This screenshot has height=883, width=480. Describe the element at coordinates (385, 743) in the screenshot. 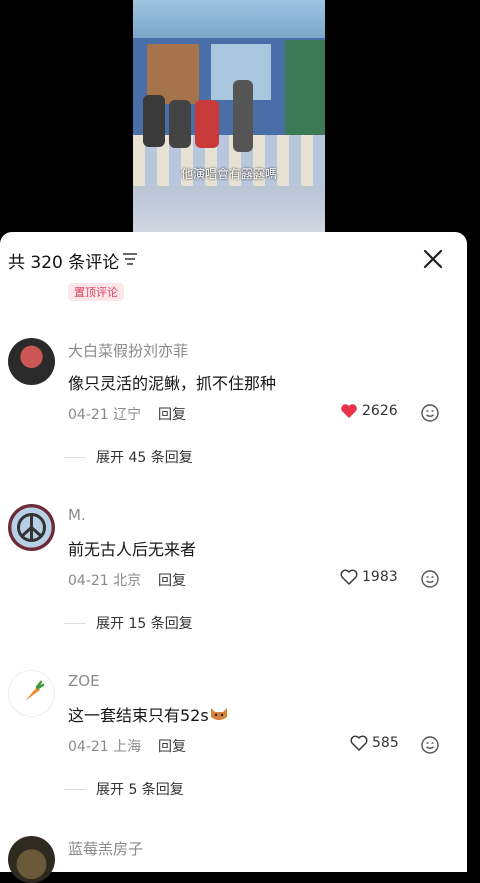

I see `like-count: 585` at that location.